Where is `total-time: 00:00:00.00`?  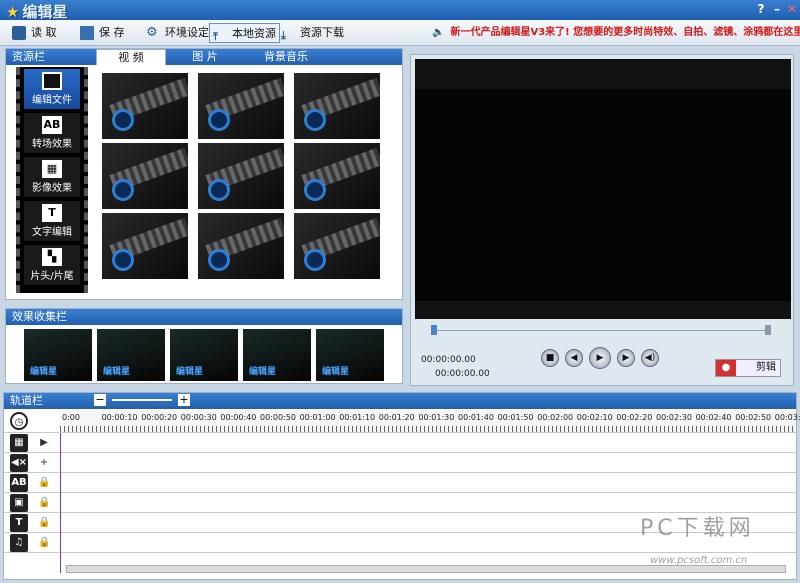 total-time: 00:00:00.00 is located at coordinates (462, 374).